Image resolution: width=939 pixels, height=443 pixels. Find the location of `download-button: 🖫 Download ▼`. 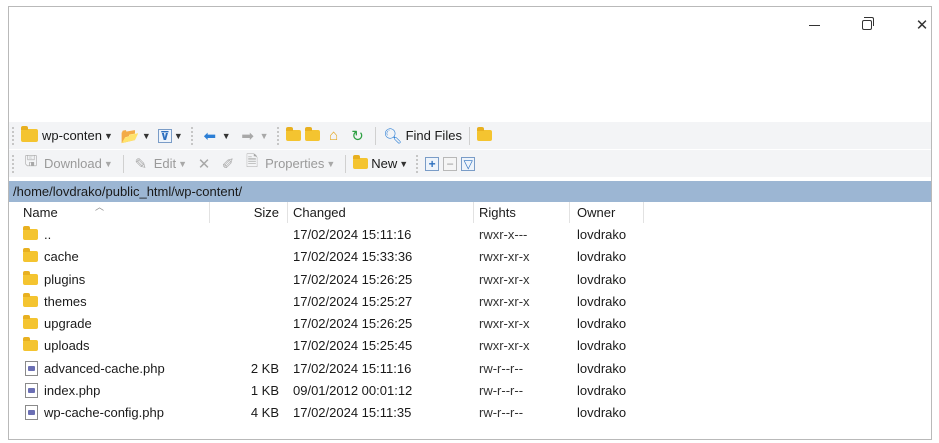

download-button: 🖫 Download ▼ is located at coordinates (68, 164).